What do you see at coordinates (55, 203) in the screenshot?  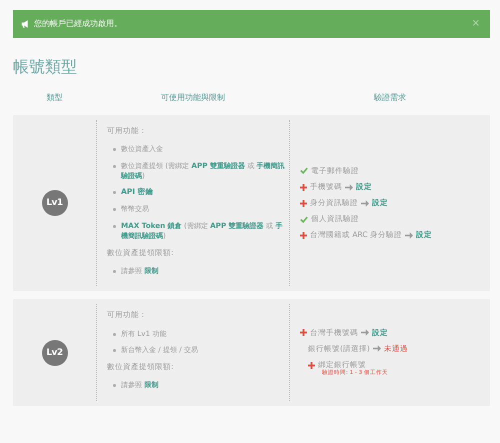 I see `level-badge: Lv1` at bounding box center [55, 203].